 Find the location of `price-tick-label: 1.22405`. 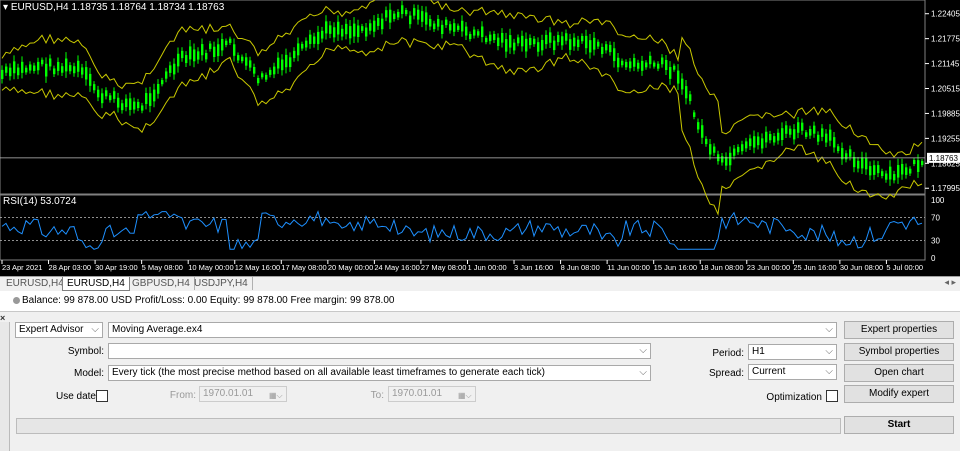

price-tick-label: 1.22405 is located at coordinates (945, 14).